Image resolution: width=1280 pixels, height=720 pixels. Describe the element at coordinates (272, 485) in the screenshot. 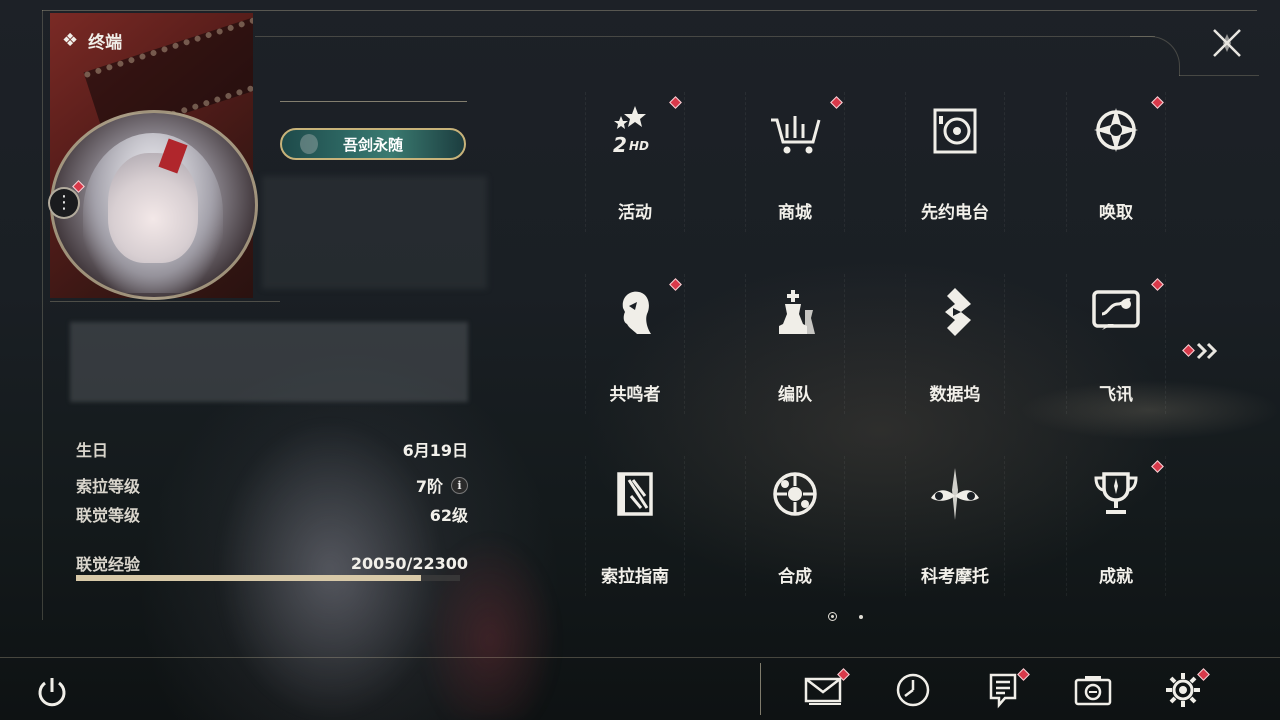

I see `stat-sol-rank: 索拉等级 7阶 i` at that location.